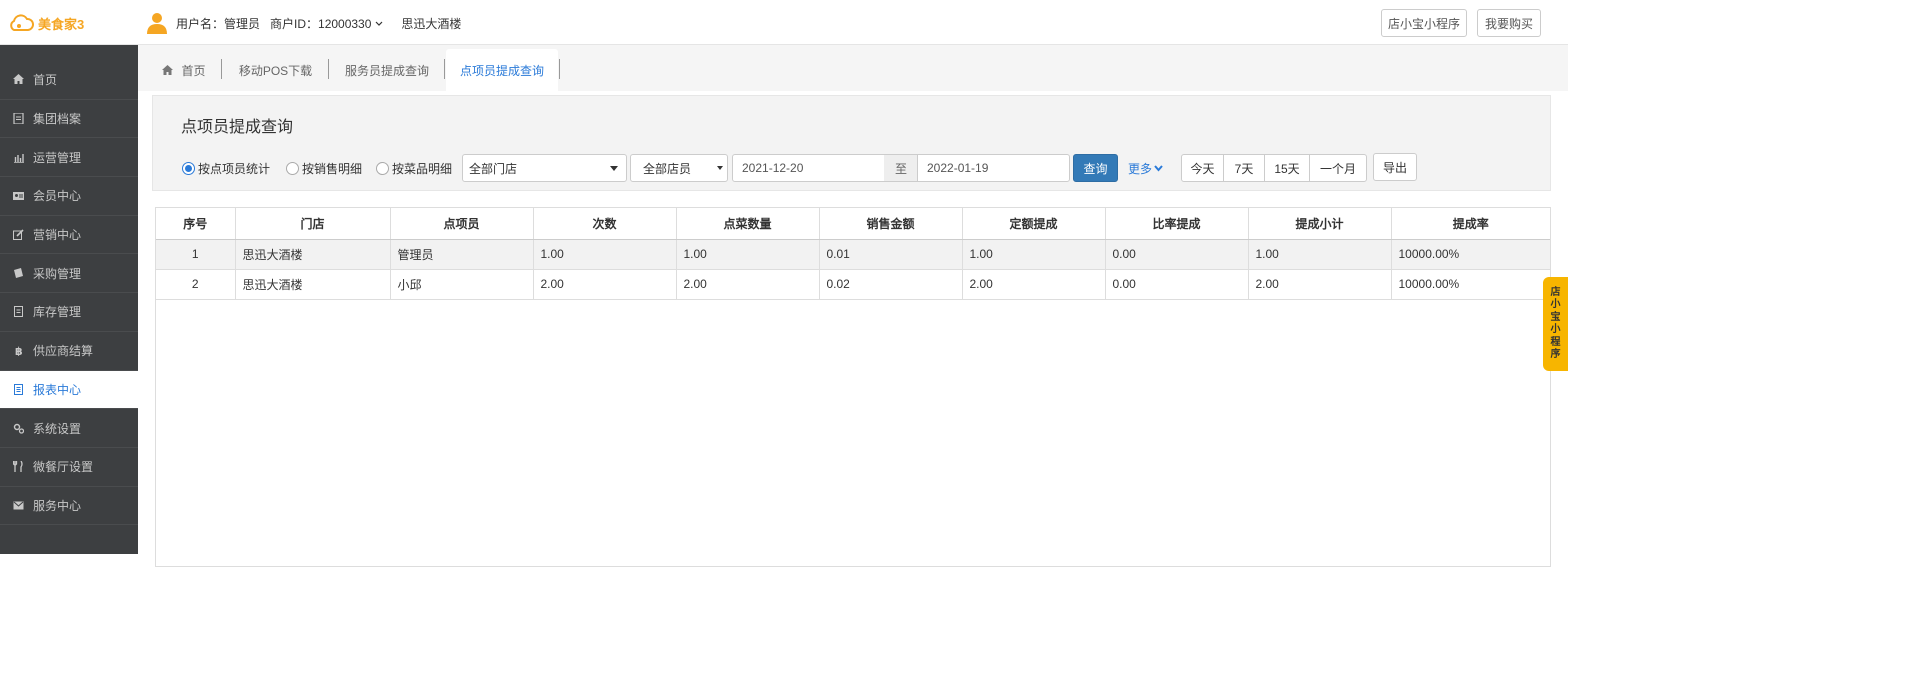 This screenshot has width=1908, height=674. What do you see at coordinates (748, 224) in the screenshot?
I see `column-header: 点菜数量` at bounding box center [748, 224].